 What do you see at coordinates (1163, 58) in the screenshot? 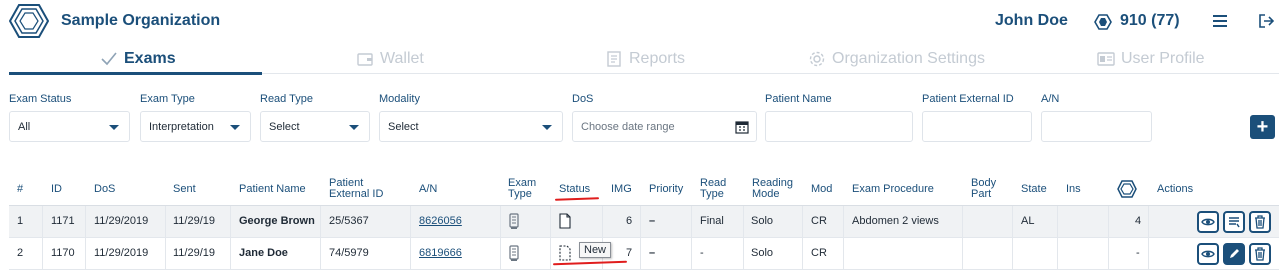
I see `tab-label: User Profile` at bounding box center [1163, 58].